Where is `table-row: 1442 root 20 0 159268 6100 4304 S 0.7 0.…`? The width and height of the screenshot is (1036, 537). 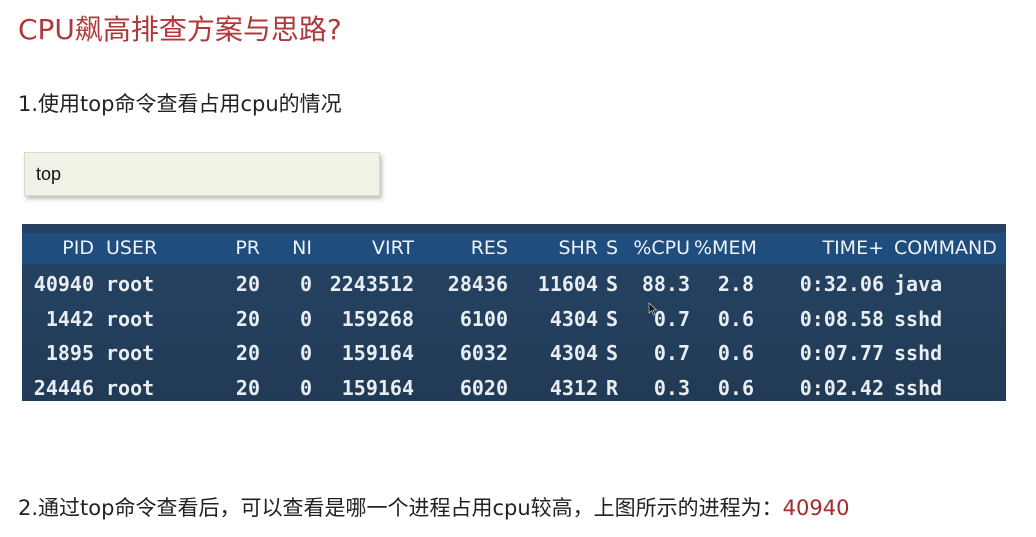 table-row: 1442 root 20 0 159268 6100 4304 S 0.7 0.… is located at coordinates (514, 320).